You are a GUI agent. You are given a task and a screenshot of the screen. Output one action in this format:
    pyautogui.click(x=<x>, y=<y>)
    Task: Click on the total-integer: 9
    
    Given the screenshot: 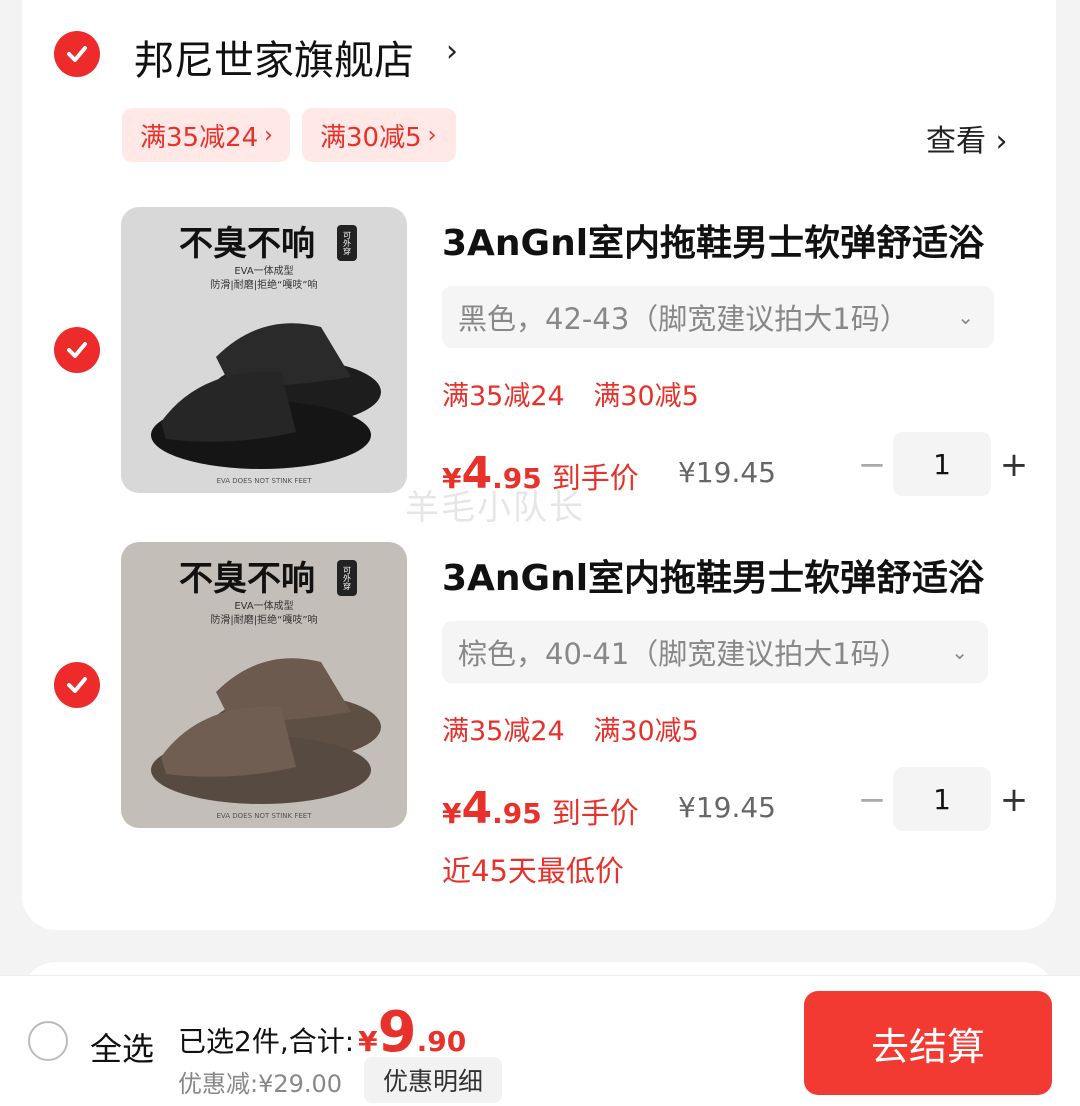 What is the action you would take?
    pyautogui.click(x=397, y=1032)
    